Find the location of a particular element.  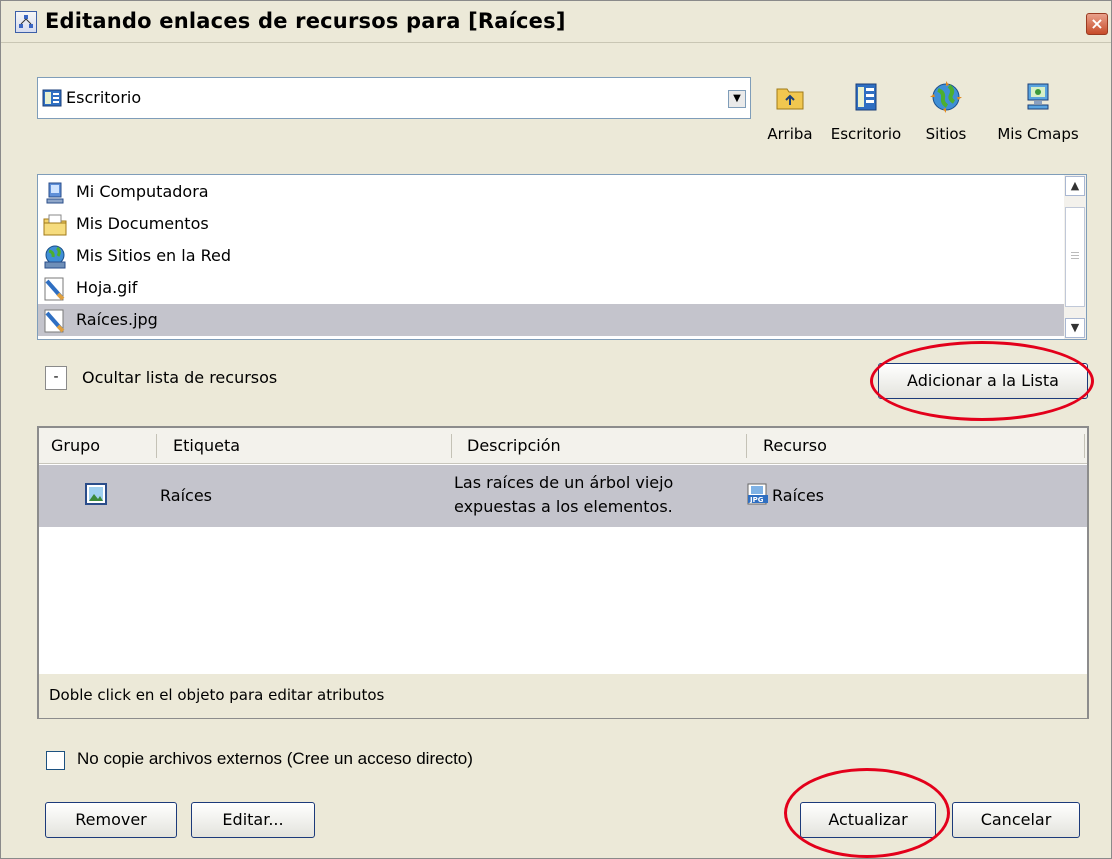

update-button: Actualizar is located at coordinates (868, 820).